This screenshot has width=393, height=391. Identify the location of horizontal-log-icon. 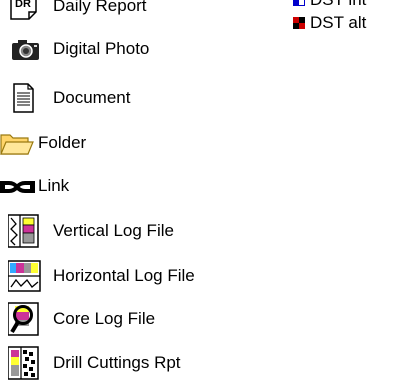
(22, 276).